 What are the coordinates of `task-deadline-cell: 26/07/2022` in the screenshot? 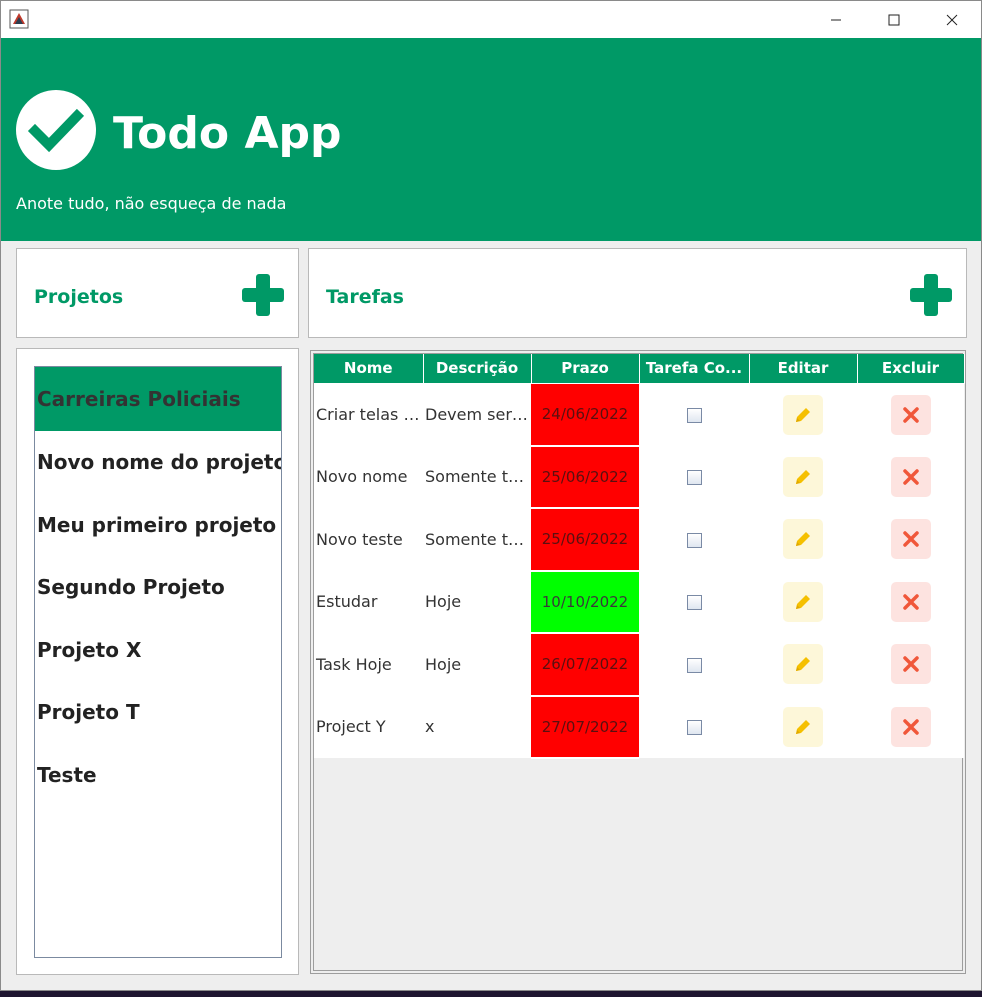 It's located at (585, 665).